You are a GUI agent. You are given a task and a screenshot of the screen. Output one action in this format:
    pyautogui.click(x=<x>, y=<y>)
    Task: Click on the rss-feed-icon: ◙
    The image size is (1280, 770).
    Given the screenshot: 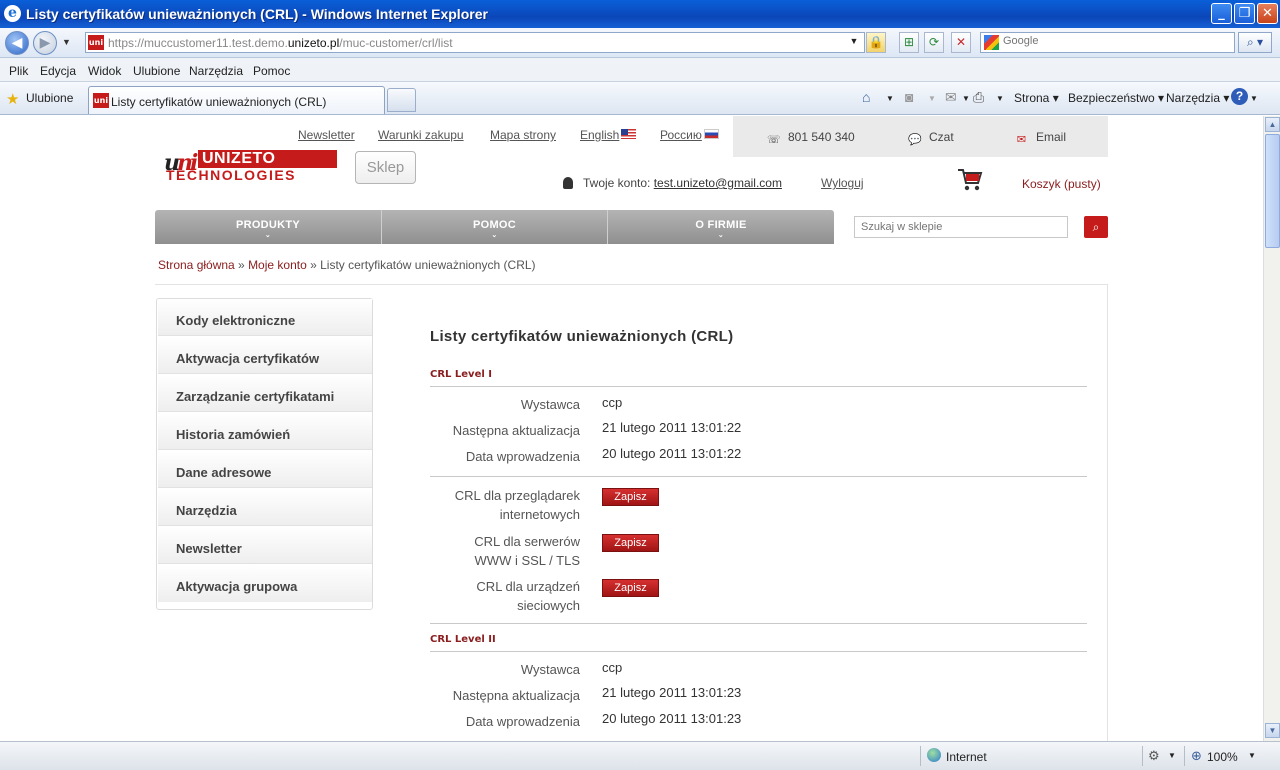 What is the action you would take?
    pyautogui.click(x=909, y=97)
    